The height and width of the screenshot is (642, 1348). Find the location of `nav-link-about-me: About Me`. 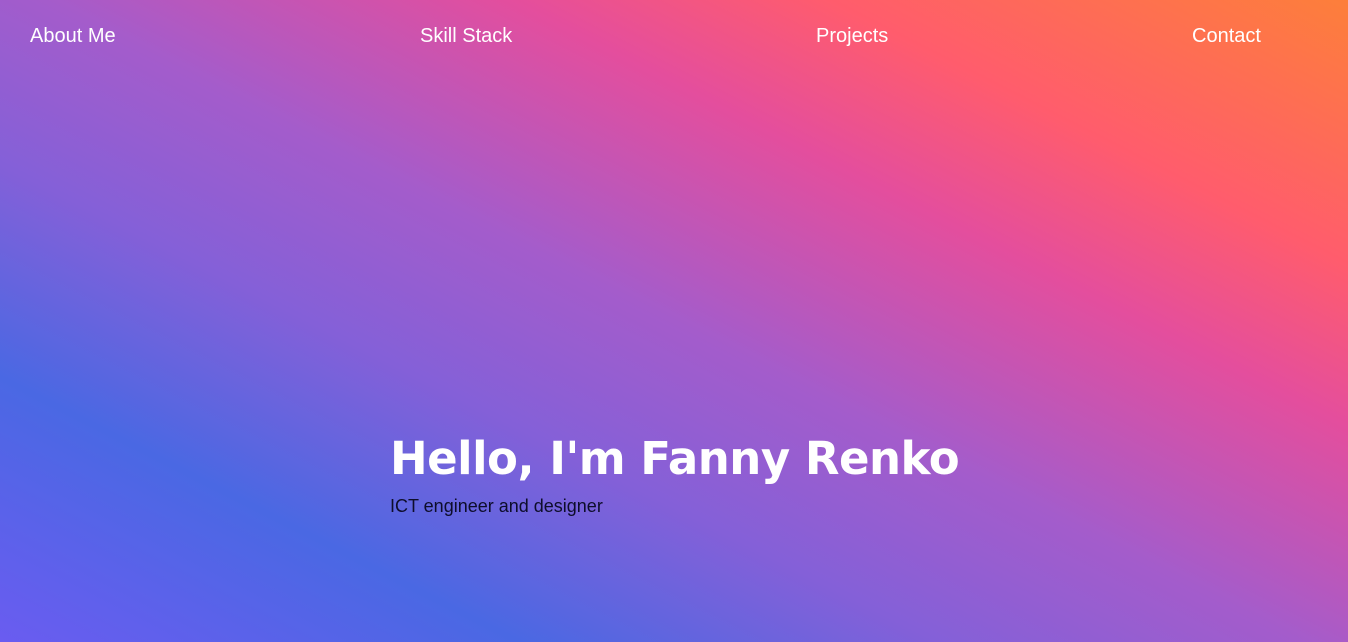

nav-link-about-me: About Me is located at coordinates (73, 36).